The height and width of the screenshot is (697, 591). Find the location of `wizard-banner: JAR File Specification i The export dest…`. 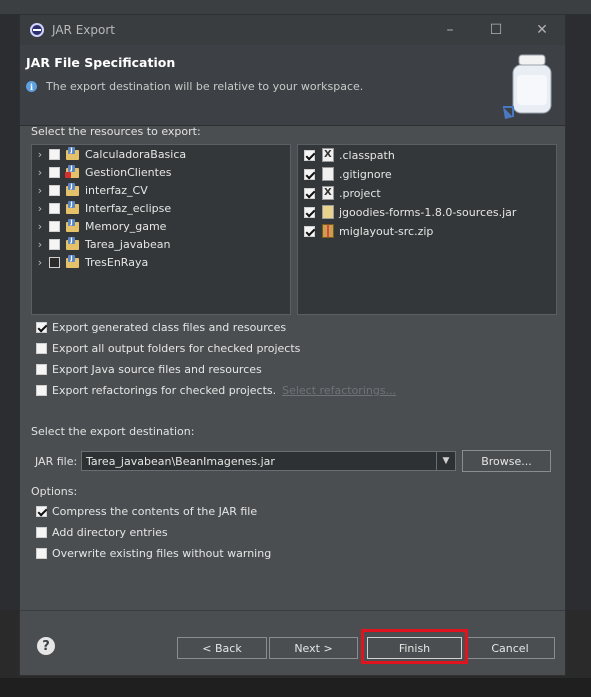

wizard-banner: JAR File Specification i The export dest… is located at coordinates (292, 85).